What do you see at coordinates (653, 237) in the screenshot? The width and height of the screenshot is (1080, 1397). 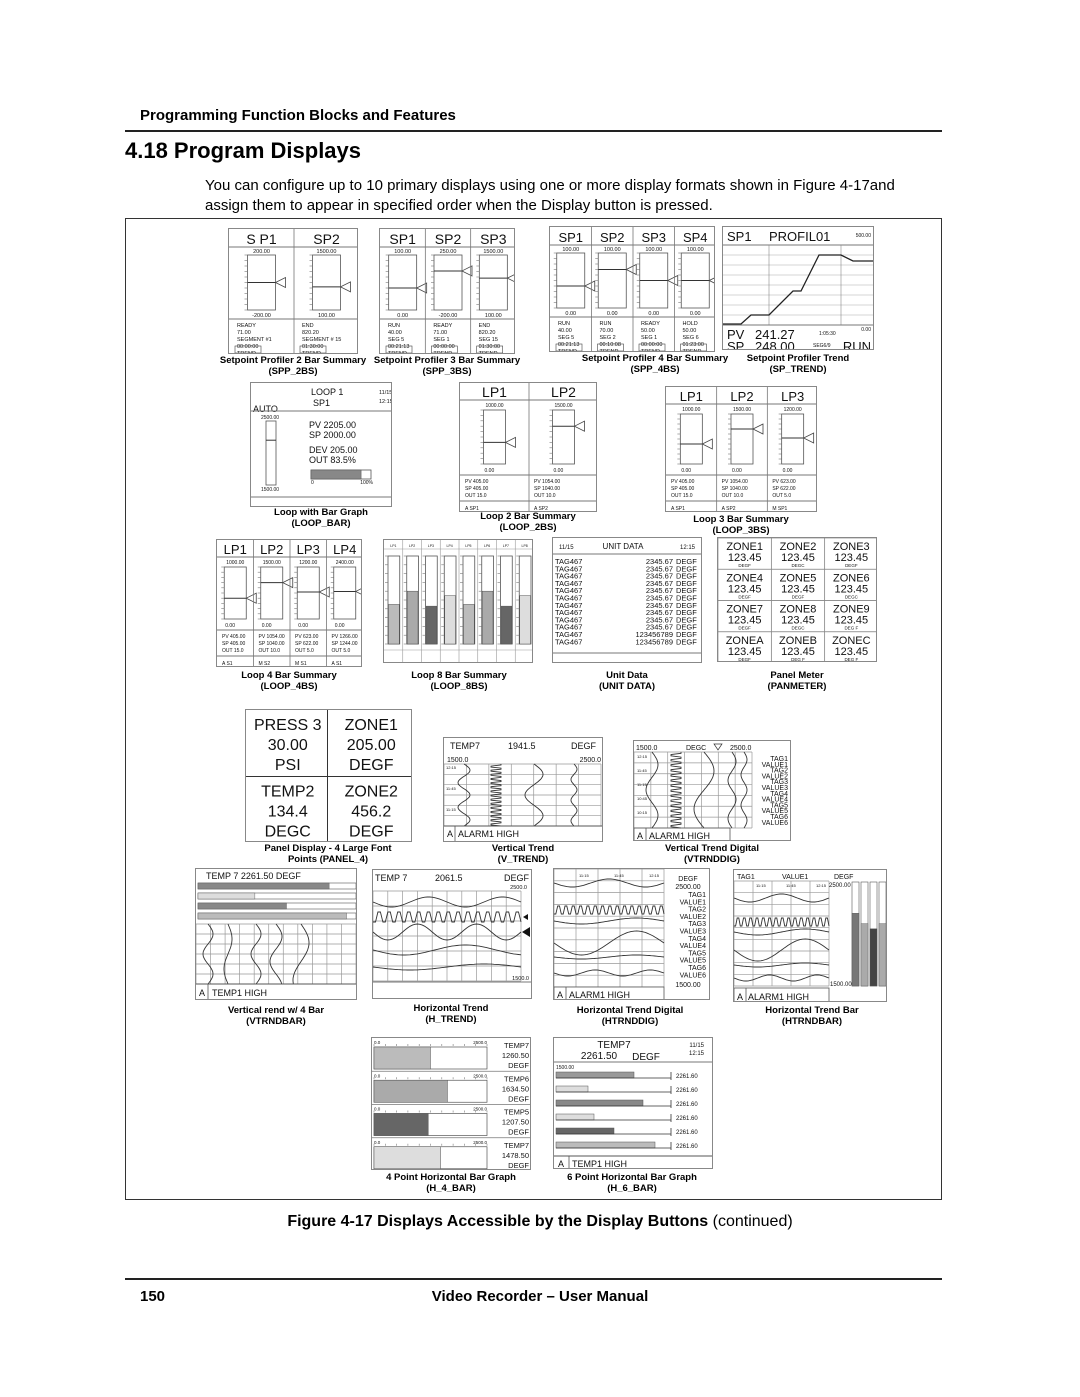 I see `bar-name: SP3` at bounding box center [653, 237].